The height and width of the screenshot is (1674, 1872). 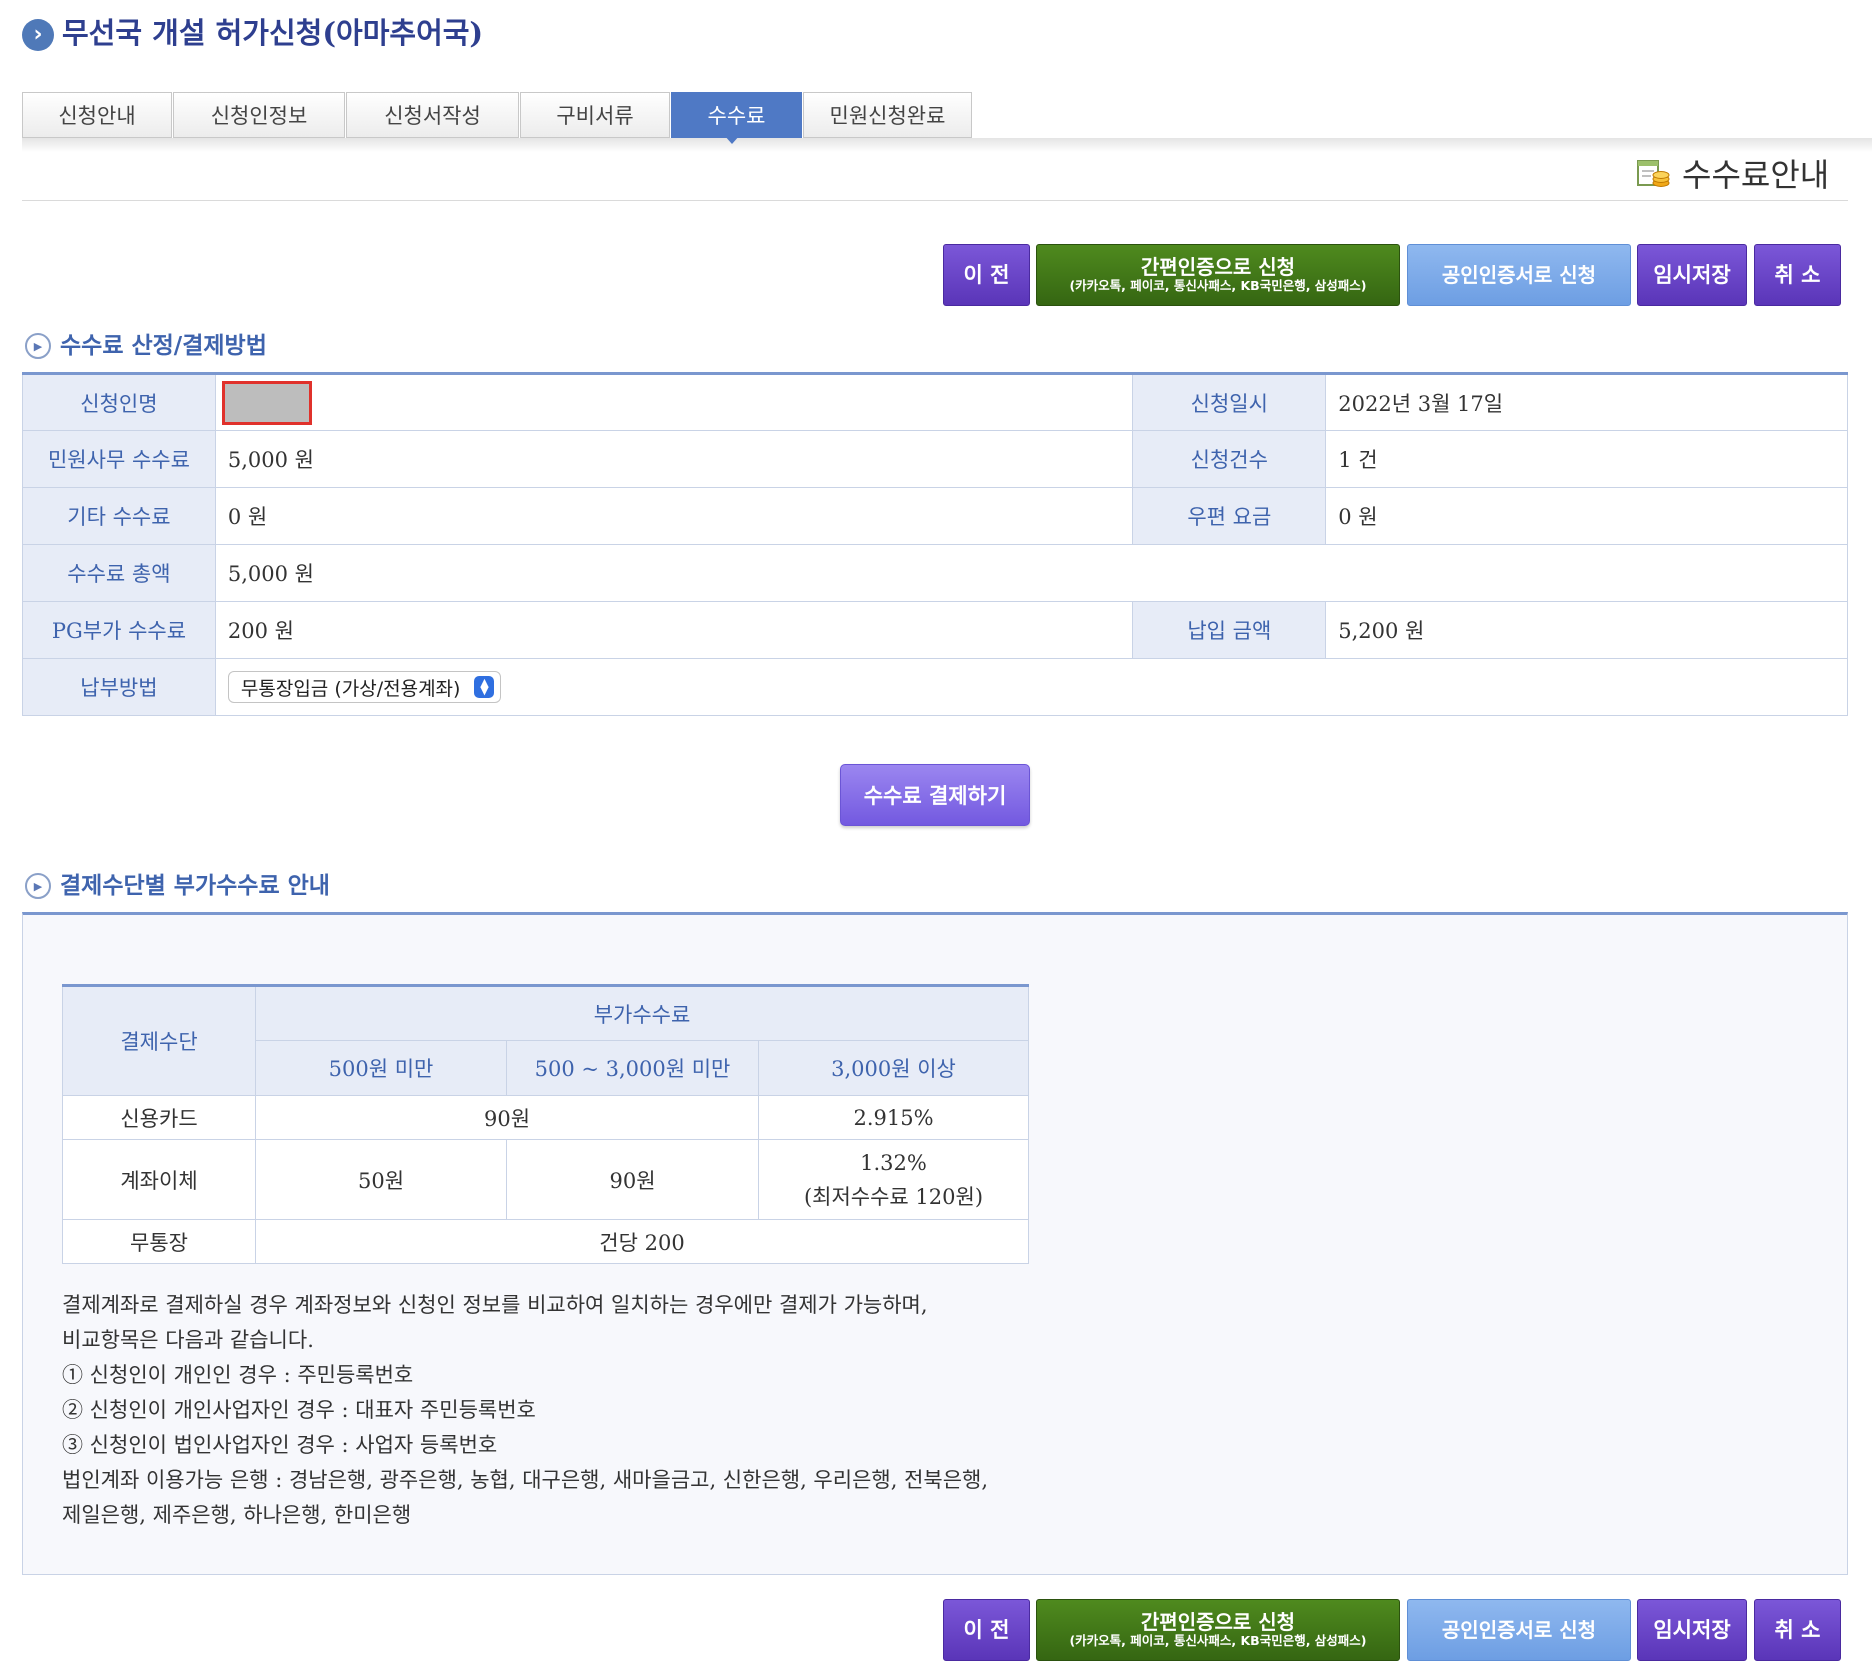 I want to click on note-line: 제일은행, 제주은행, 하나은행, 한미은행, so click(x=237, y=1515).